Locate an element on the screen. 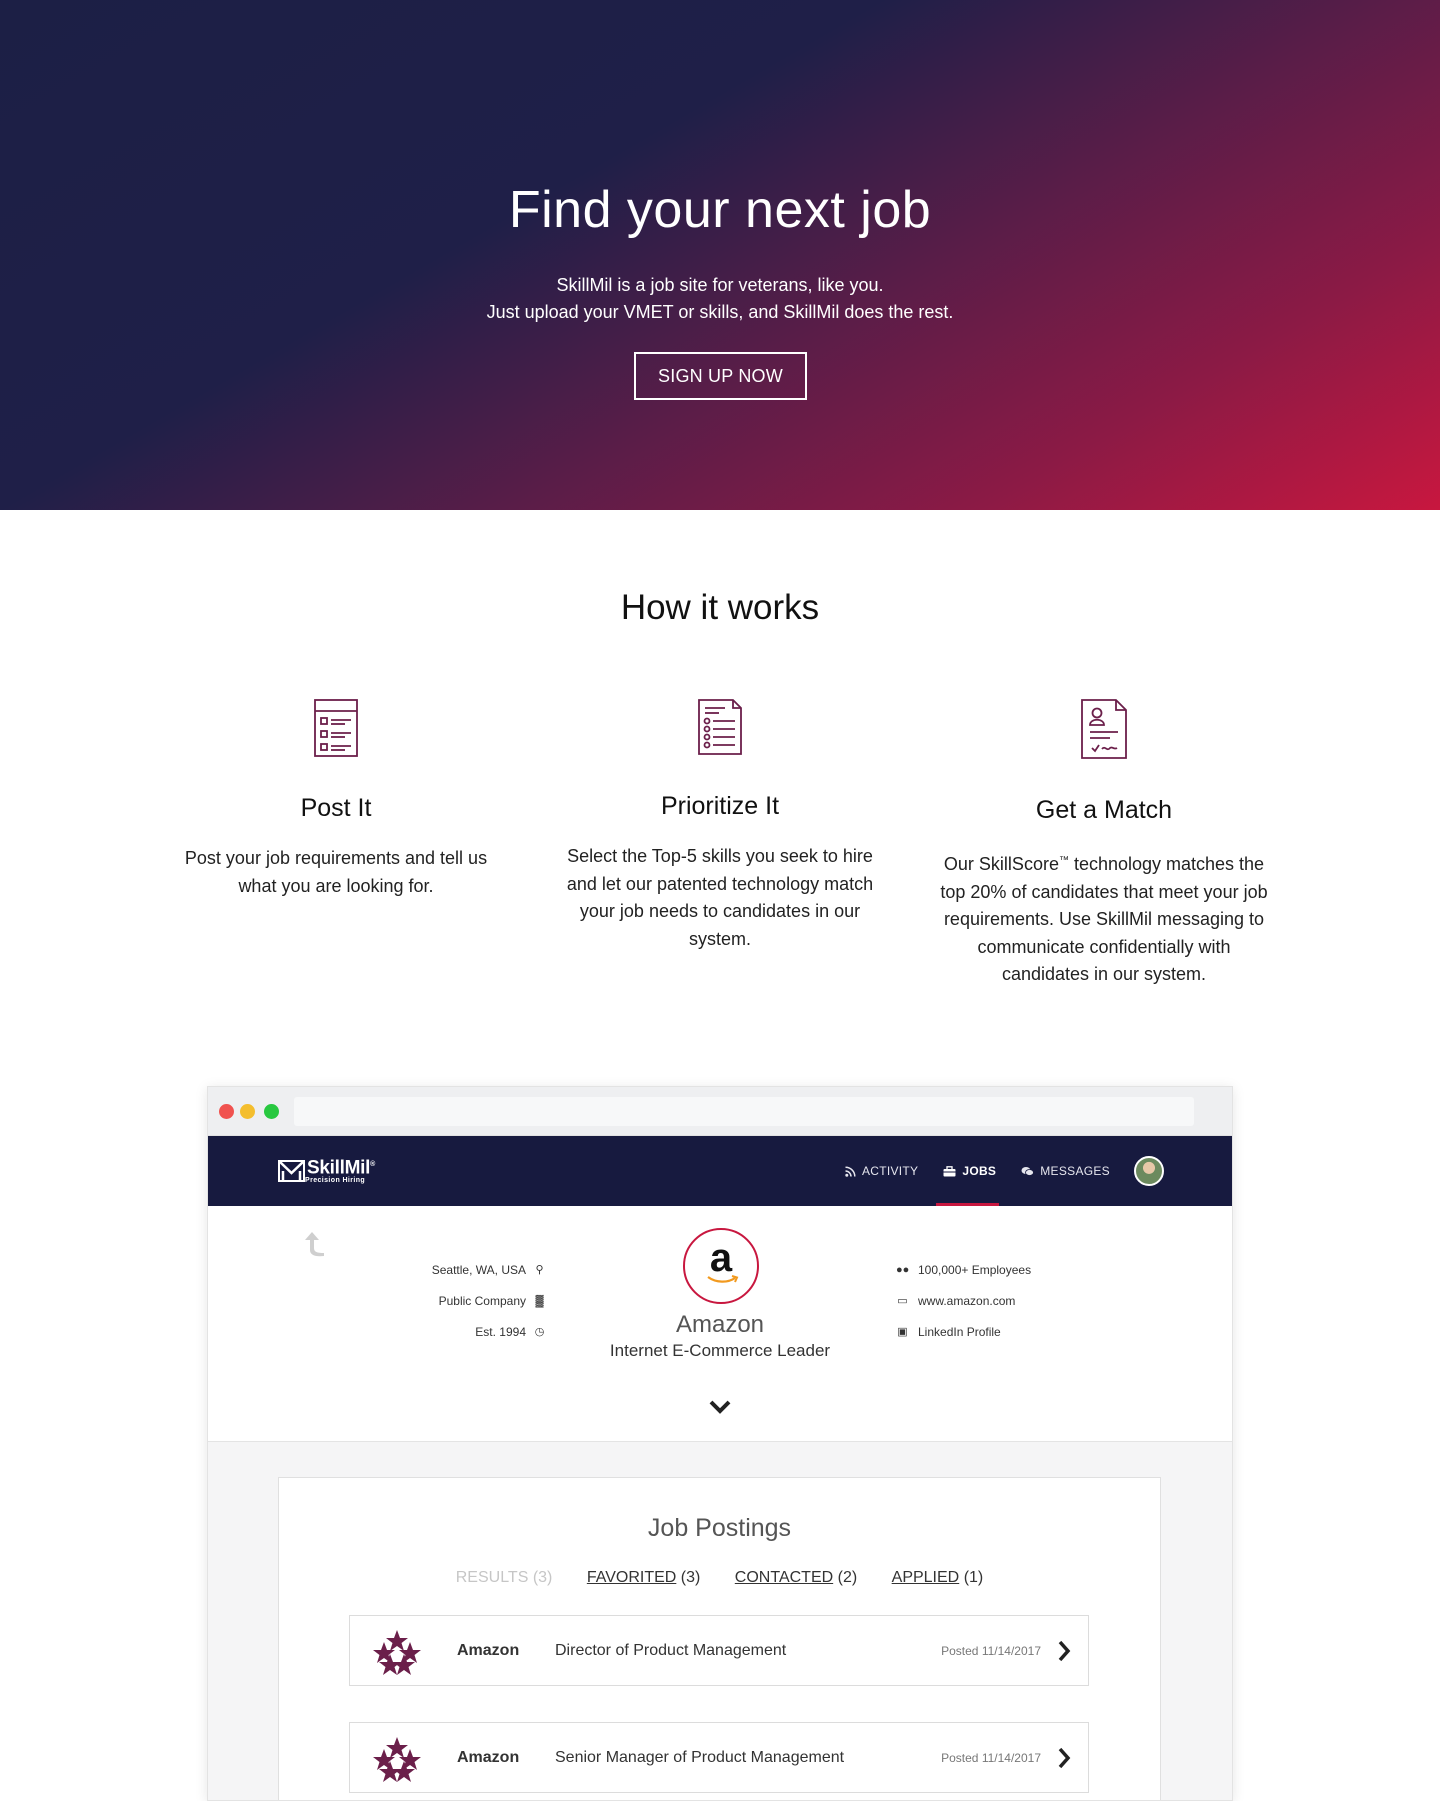 Image resolution: width=1440 pixels, height=1801 pixels. job-title: Senior Manager of Product Management is located at coordinates (700, 1757).